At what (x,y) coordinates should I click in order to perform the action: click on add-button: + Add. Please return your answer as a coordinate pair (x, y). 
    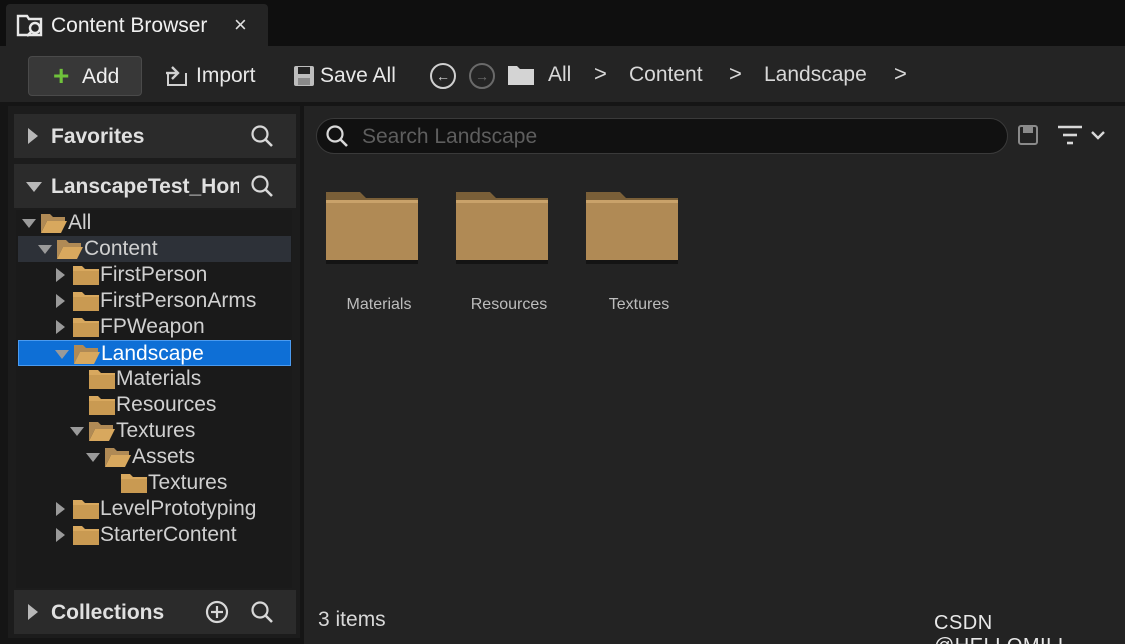
    Looking at the image, I should click on (85, 76).